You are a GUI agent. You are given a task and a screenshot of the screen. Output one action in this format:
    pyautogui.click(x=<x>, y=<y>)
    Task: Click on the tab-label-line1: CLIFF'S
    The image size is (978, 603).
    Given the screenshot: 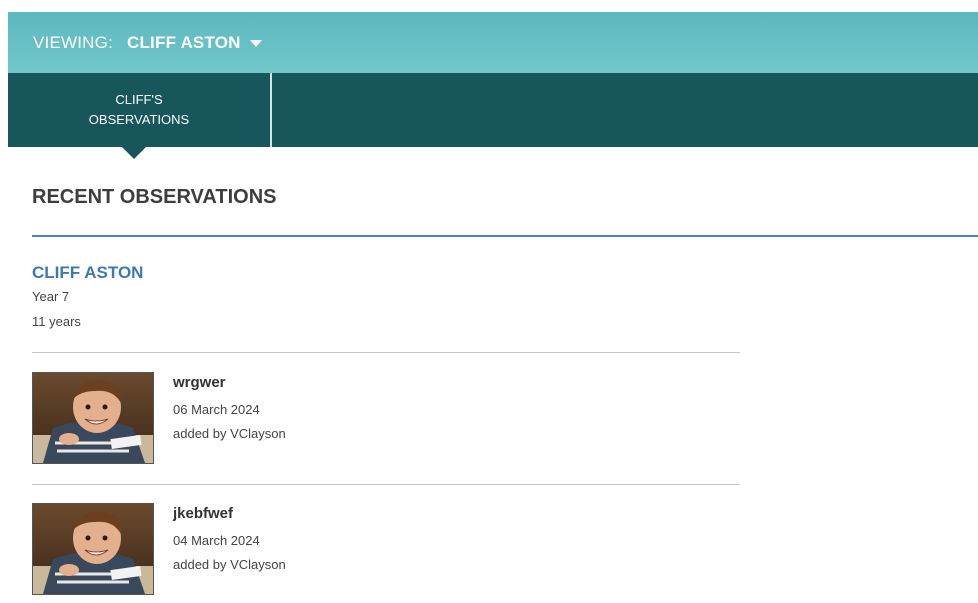 What is the action you would take?
    pyautogui.click(x=139, y=99)
    